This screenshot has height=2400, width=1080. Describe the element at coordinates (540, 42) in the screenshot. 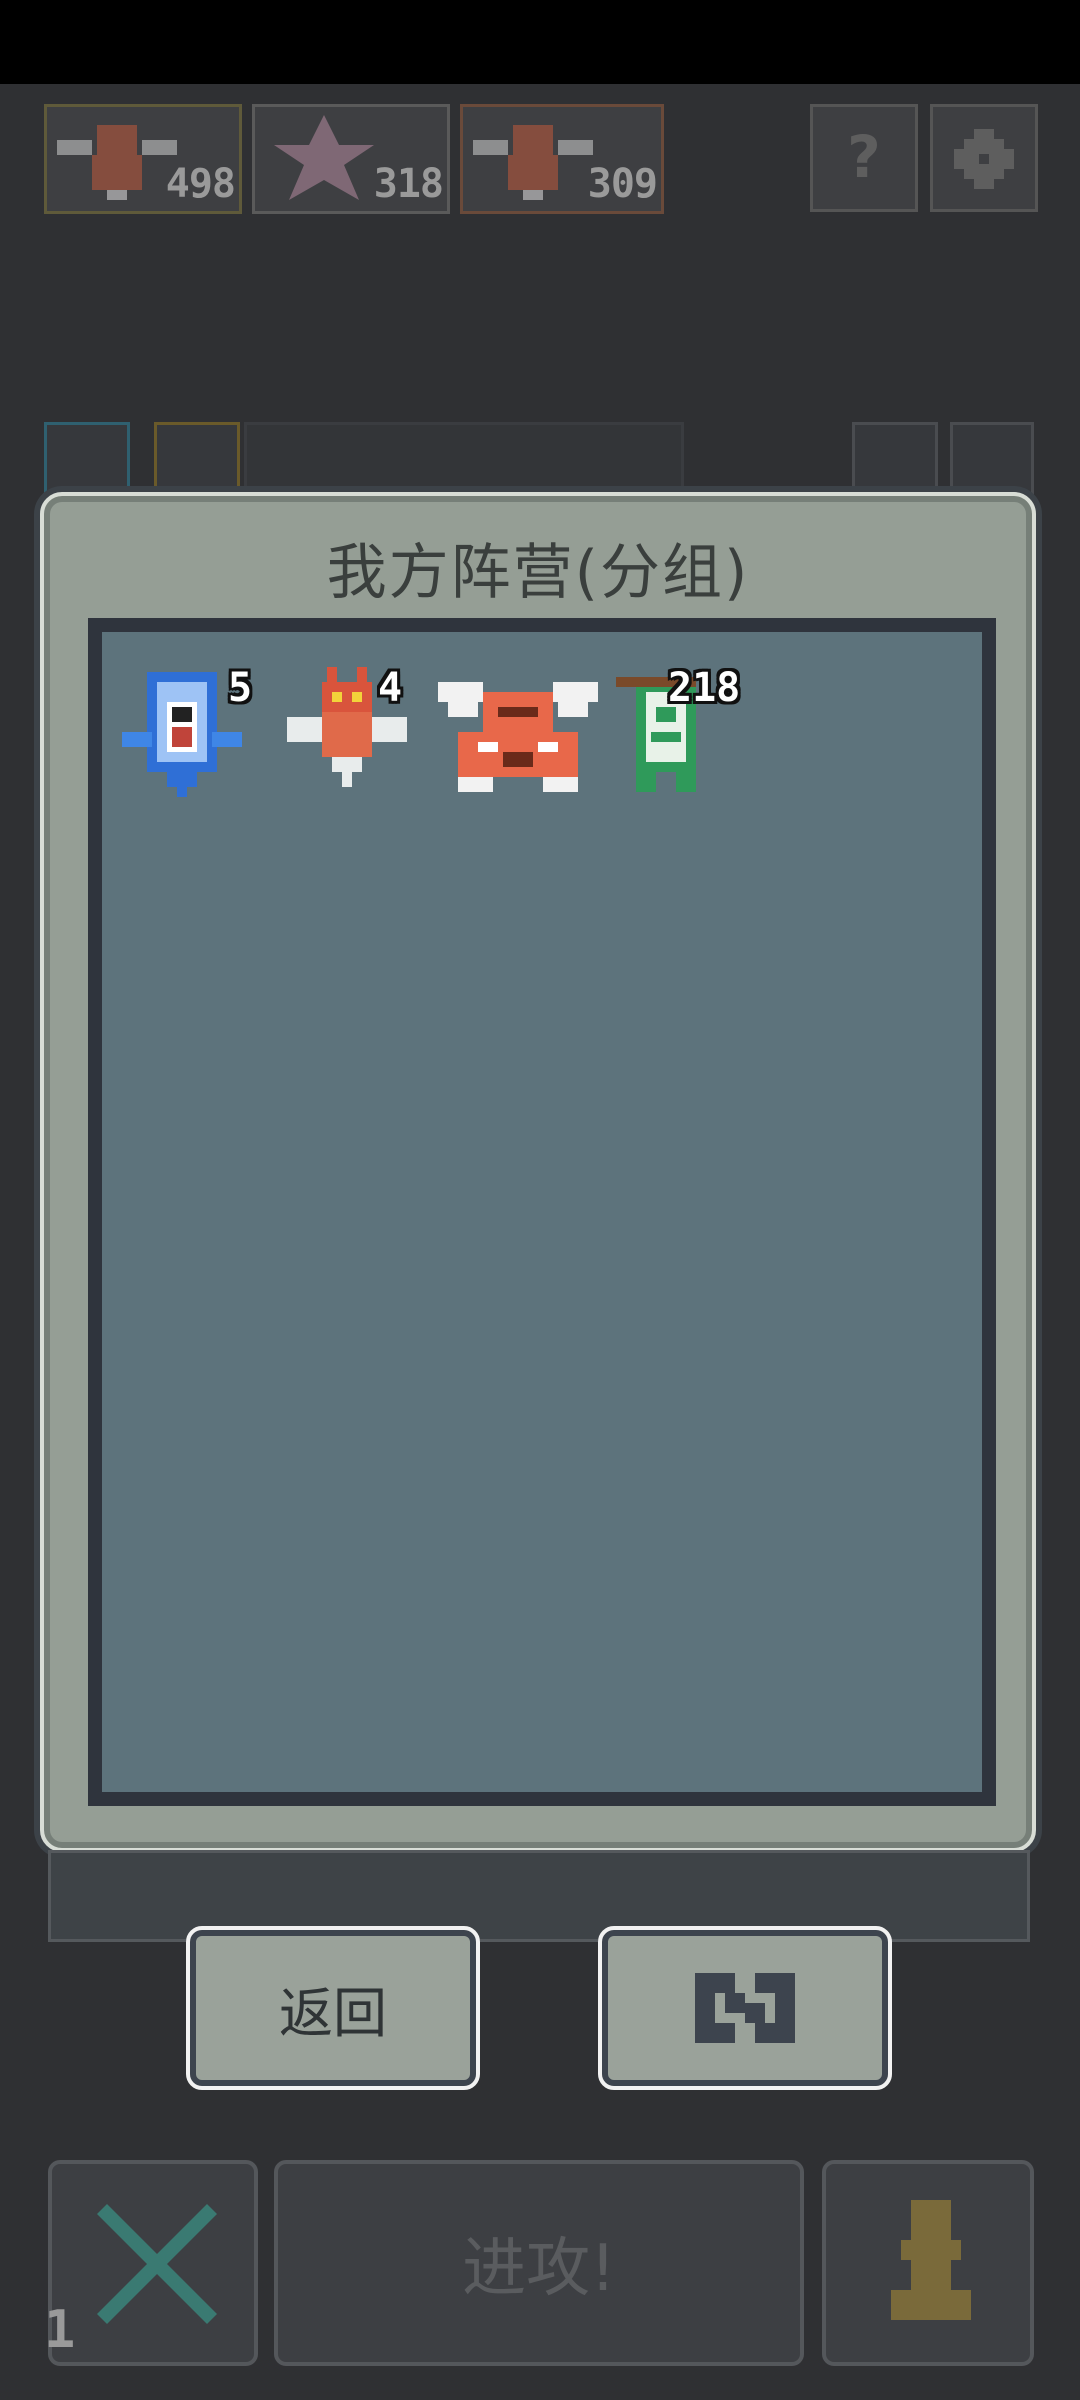

I see `status-bar` at that location.